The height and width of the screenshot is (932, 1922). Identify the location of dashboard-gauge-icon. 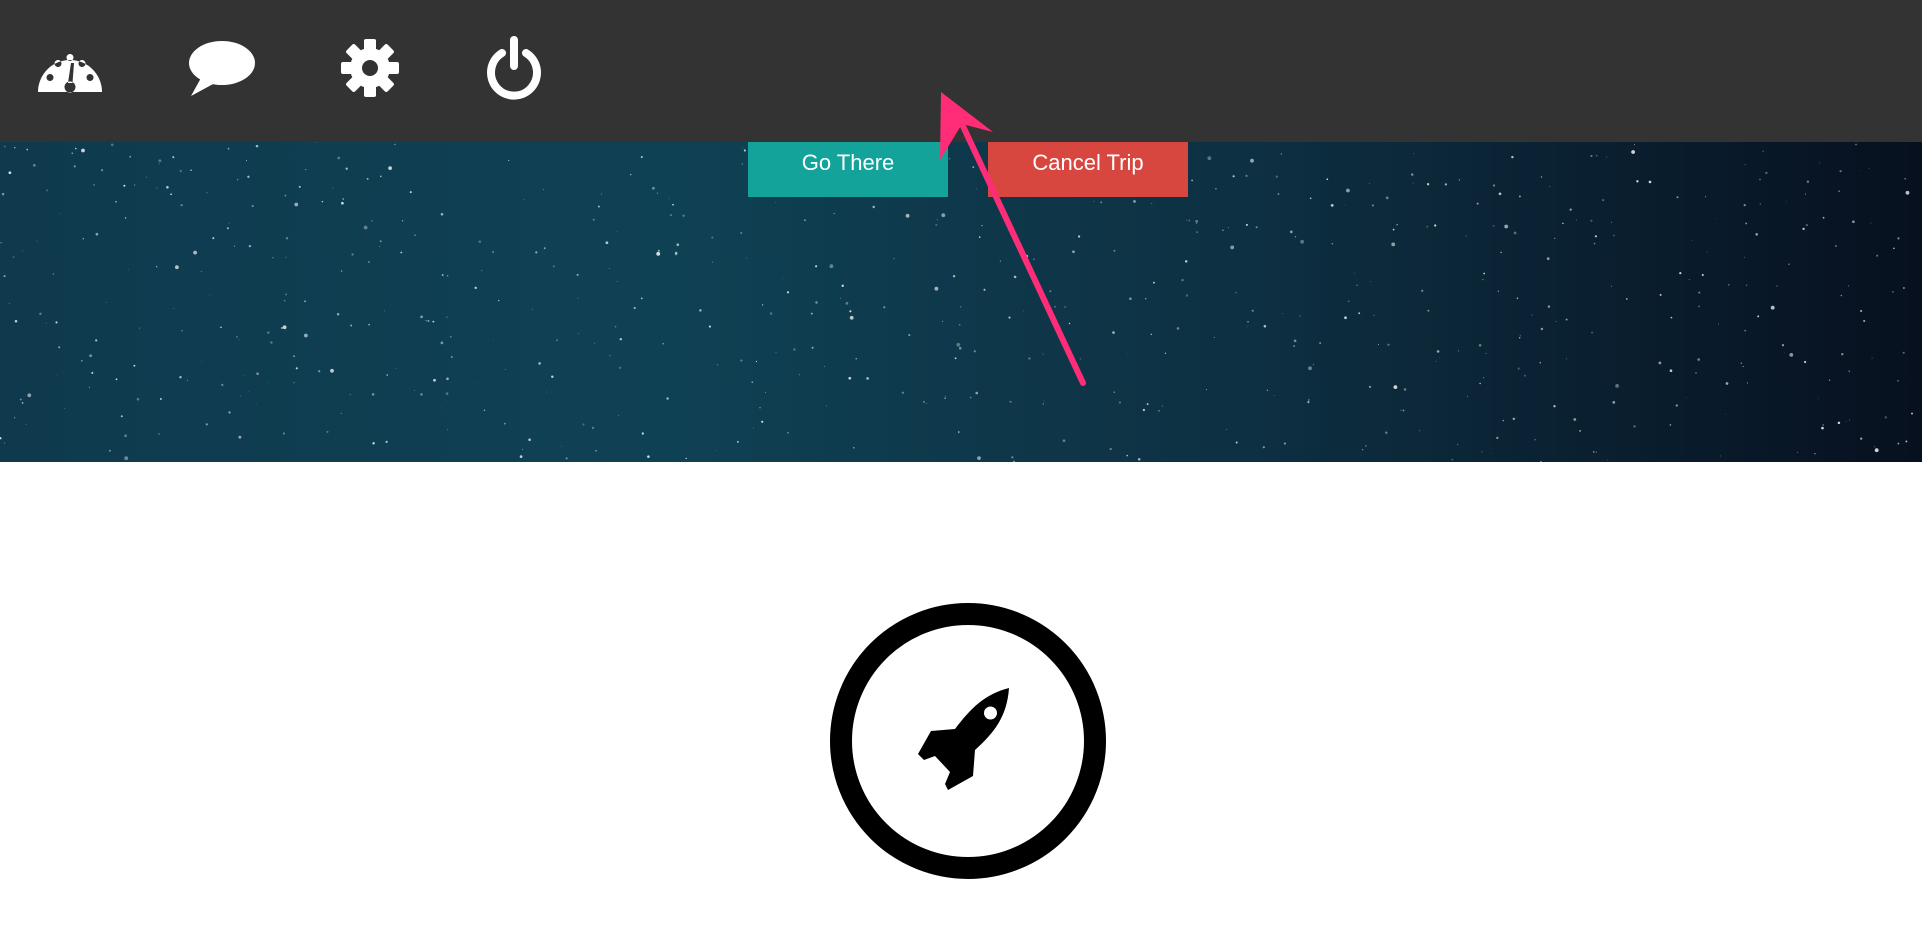
(70, 68).